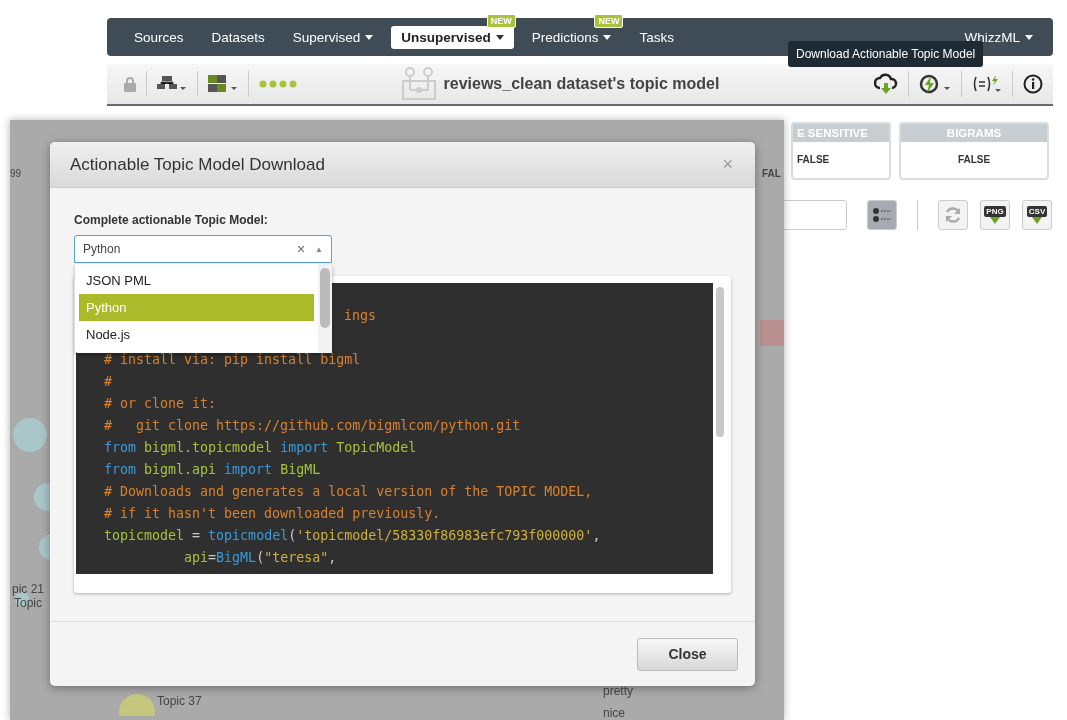 The width and height of the screenshot is (1067, 720). I want to click on tooltip: Download Actionable Topic Model, so click(886, 54).